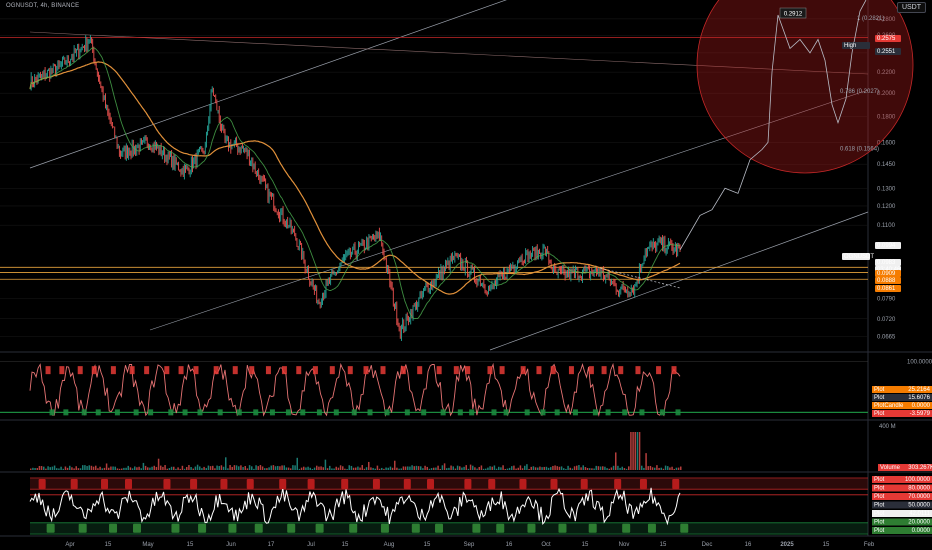 The height and width of the screenshot is (550, 932). What do you see at coordinates (870, 19) in the screenshot?
I see `fib-level-label: 1 (0.2821)` at bounding box center [870, 19].